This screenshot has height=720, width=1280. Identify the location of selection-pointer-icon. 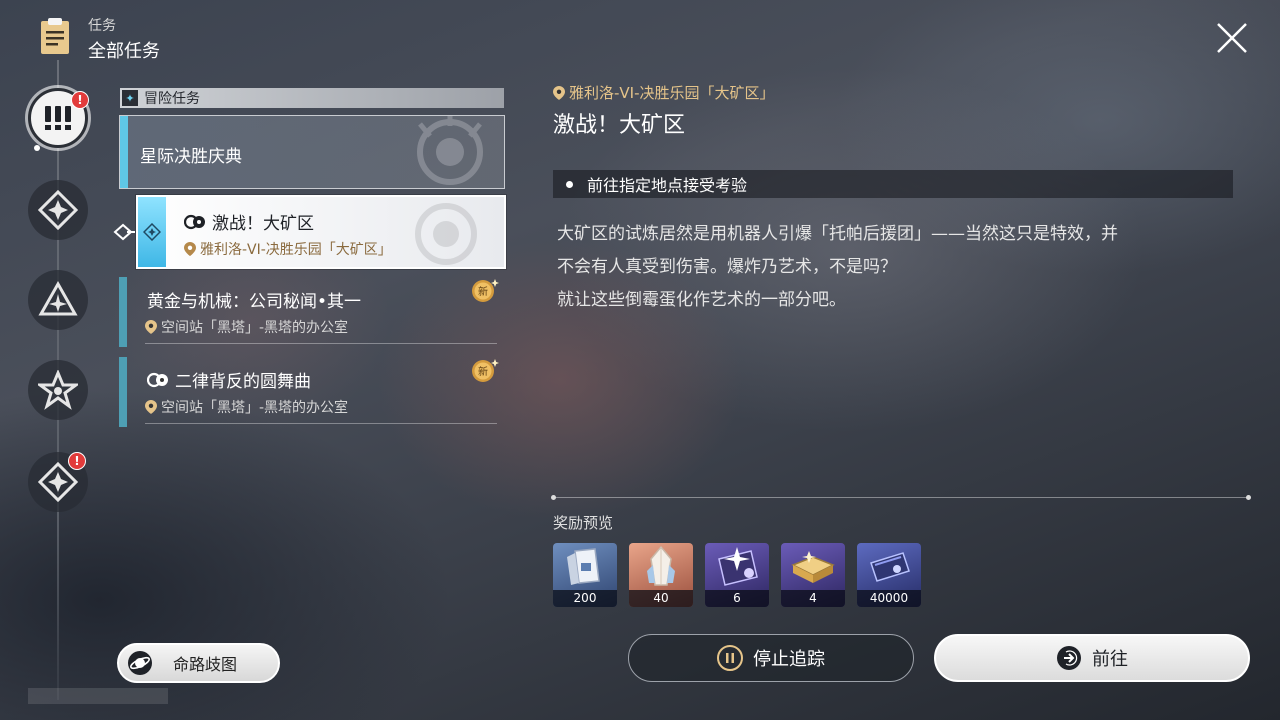
(124, 232).